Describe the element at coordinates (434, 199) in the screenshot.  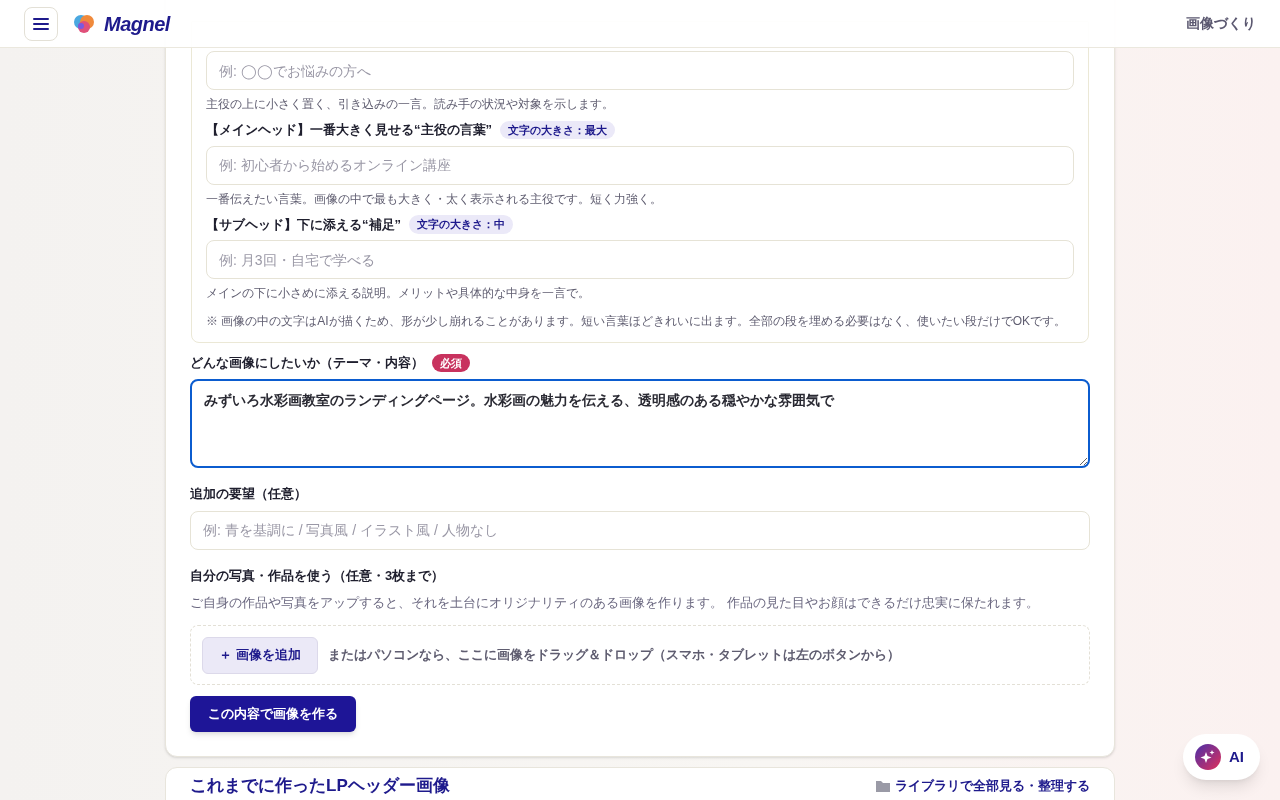
I see `help-text: 一番伝えたい言葉。画像の中で最も大きく・太く表示される主役です。短く力強く。` at that location.